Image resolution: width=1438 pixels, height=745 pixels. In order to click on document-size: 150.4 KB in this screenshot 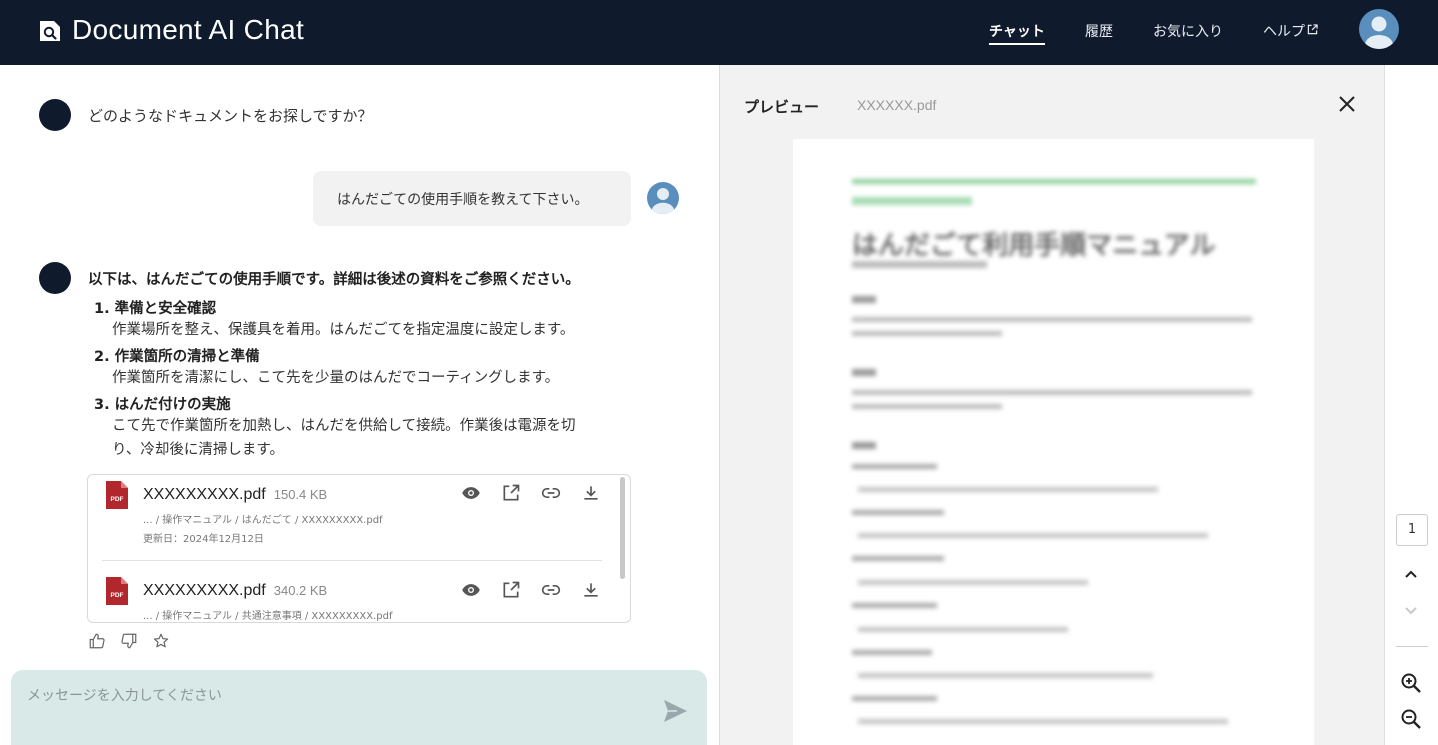, I will do `click(300, 494)`.